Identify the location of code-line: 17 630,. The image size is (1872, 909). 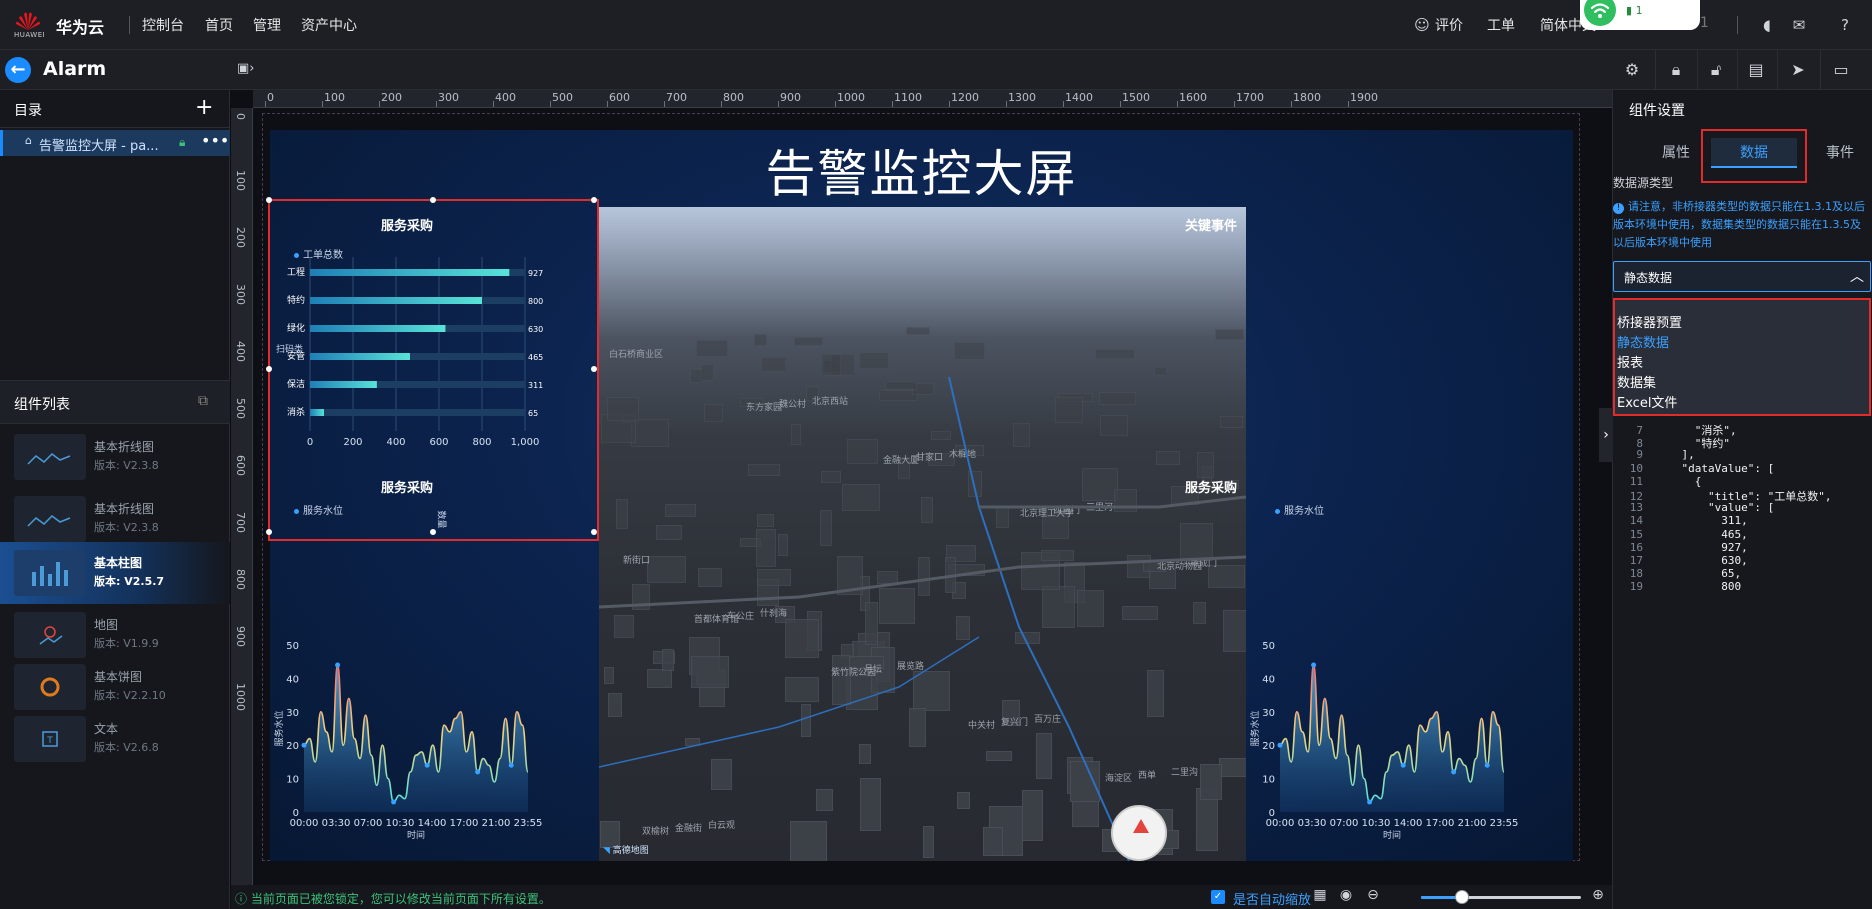
(1680, 560).